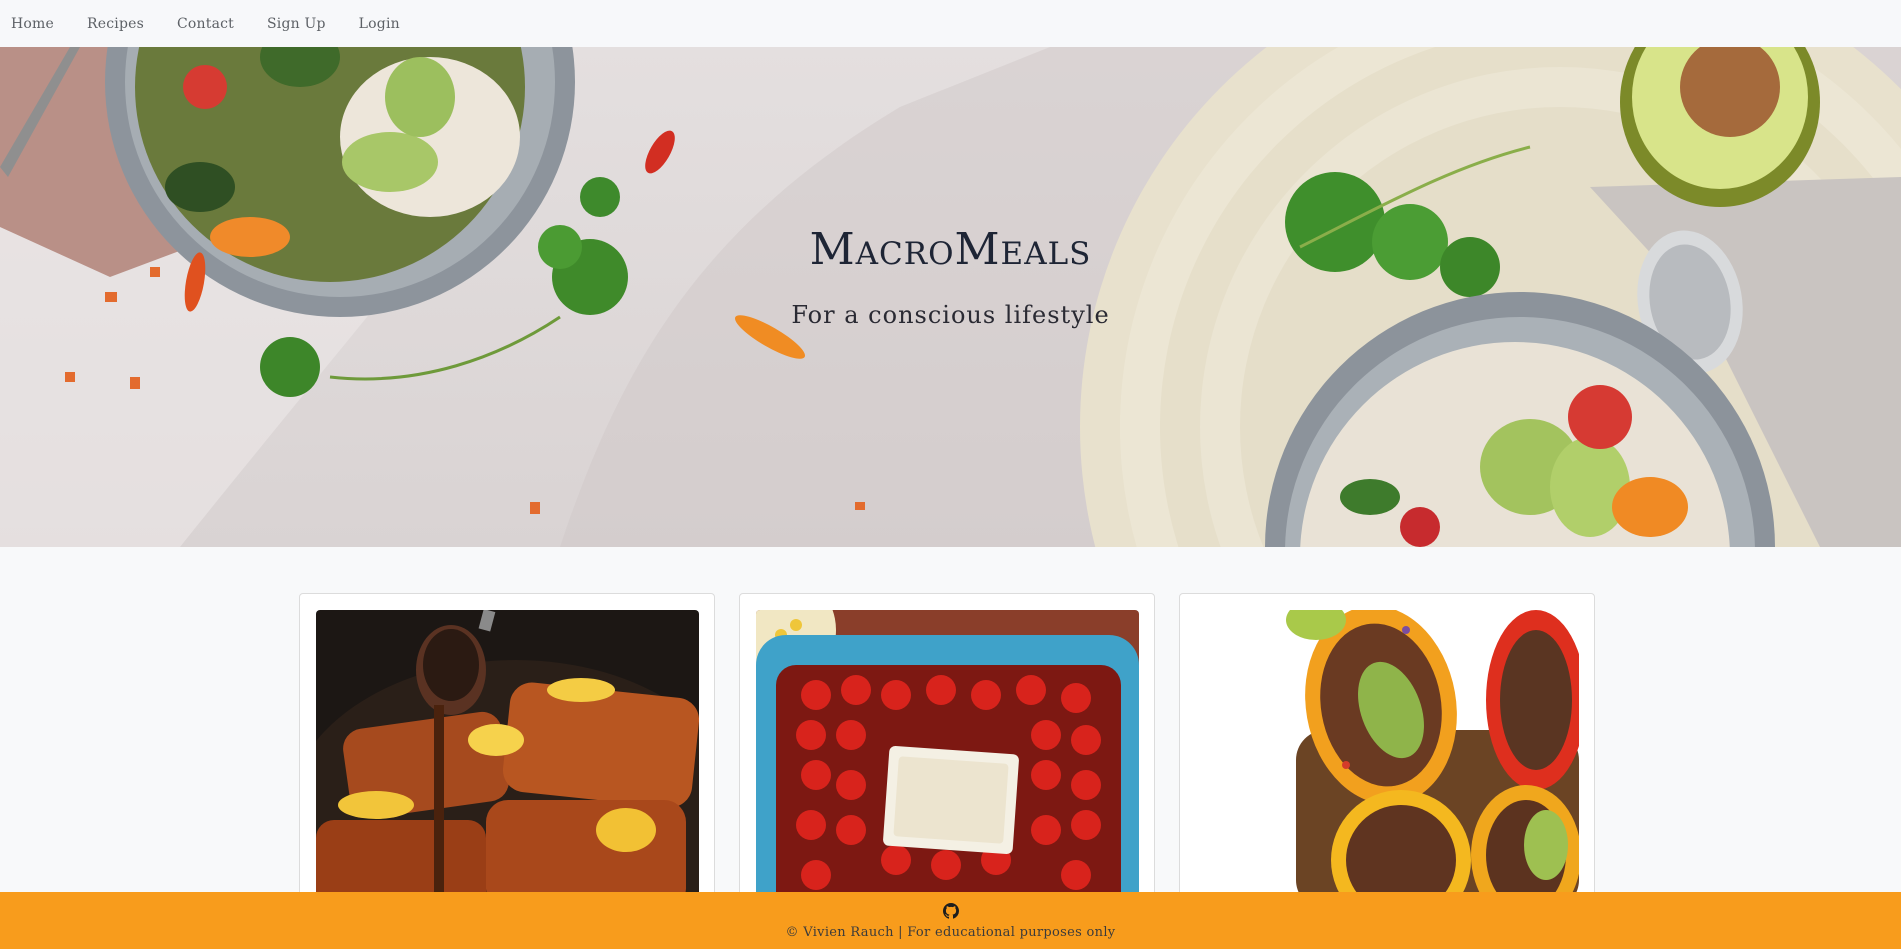 This screenshot has width=1901, height=949. What do you see at coordinates (950, 315) in the screenshot?
I see `hero-tagline: For a conscious lifestyle` at bounding box center [950, 315].